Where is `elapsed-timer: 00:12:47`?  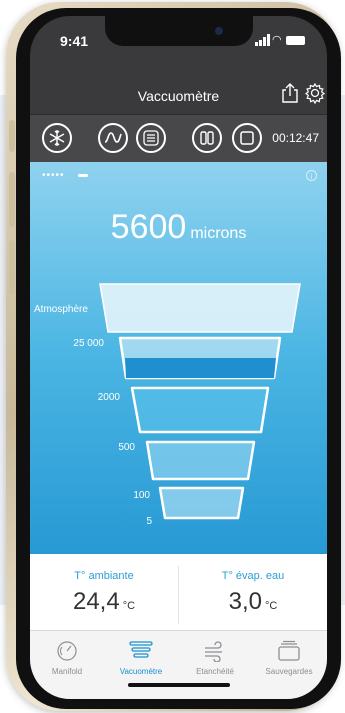 elapsed-timer: 00:12:47 is located at coordinates (295, 138).